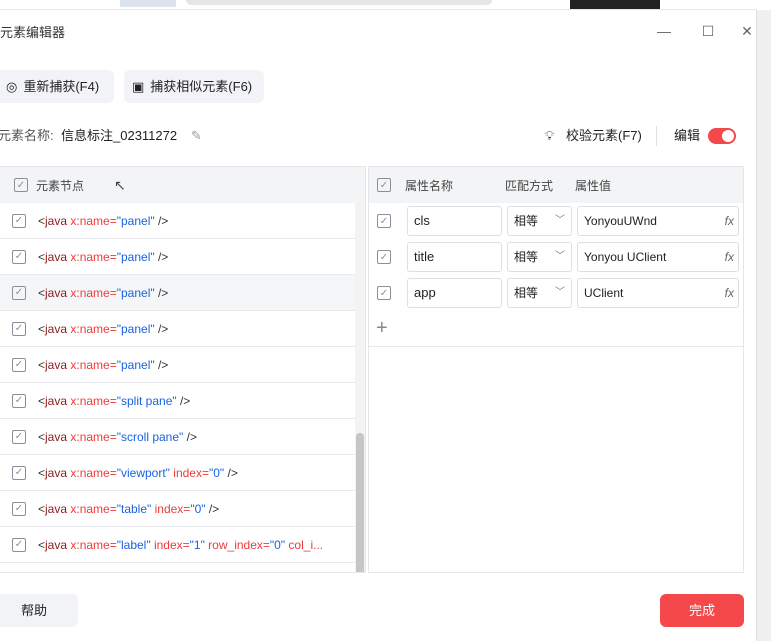 The height and width of the screenshot is (641, 771). Describe the element at coordinates (182, 437) in the screenshot. I see `node-row: ✓ < java x:name= "scroll pane" />` at that location.